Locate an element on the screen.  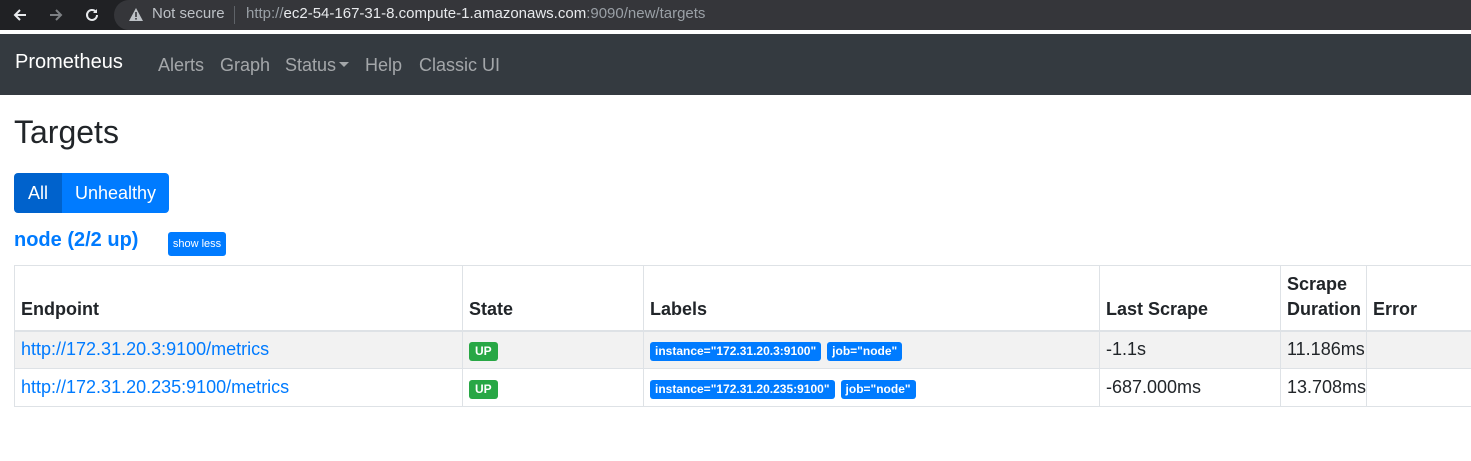
column-header-error: Error is located at coordinates (1418, 298).